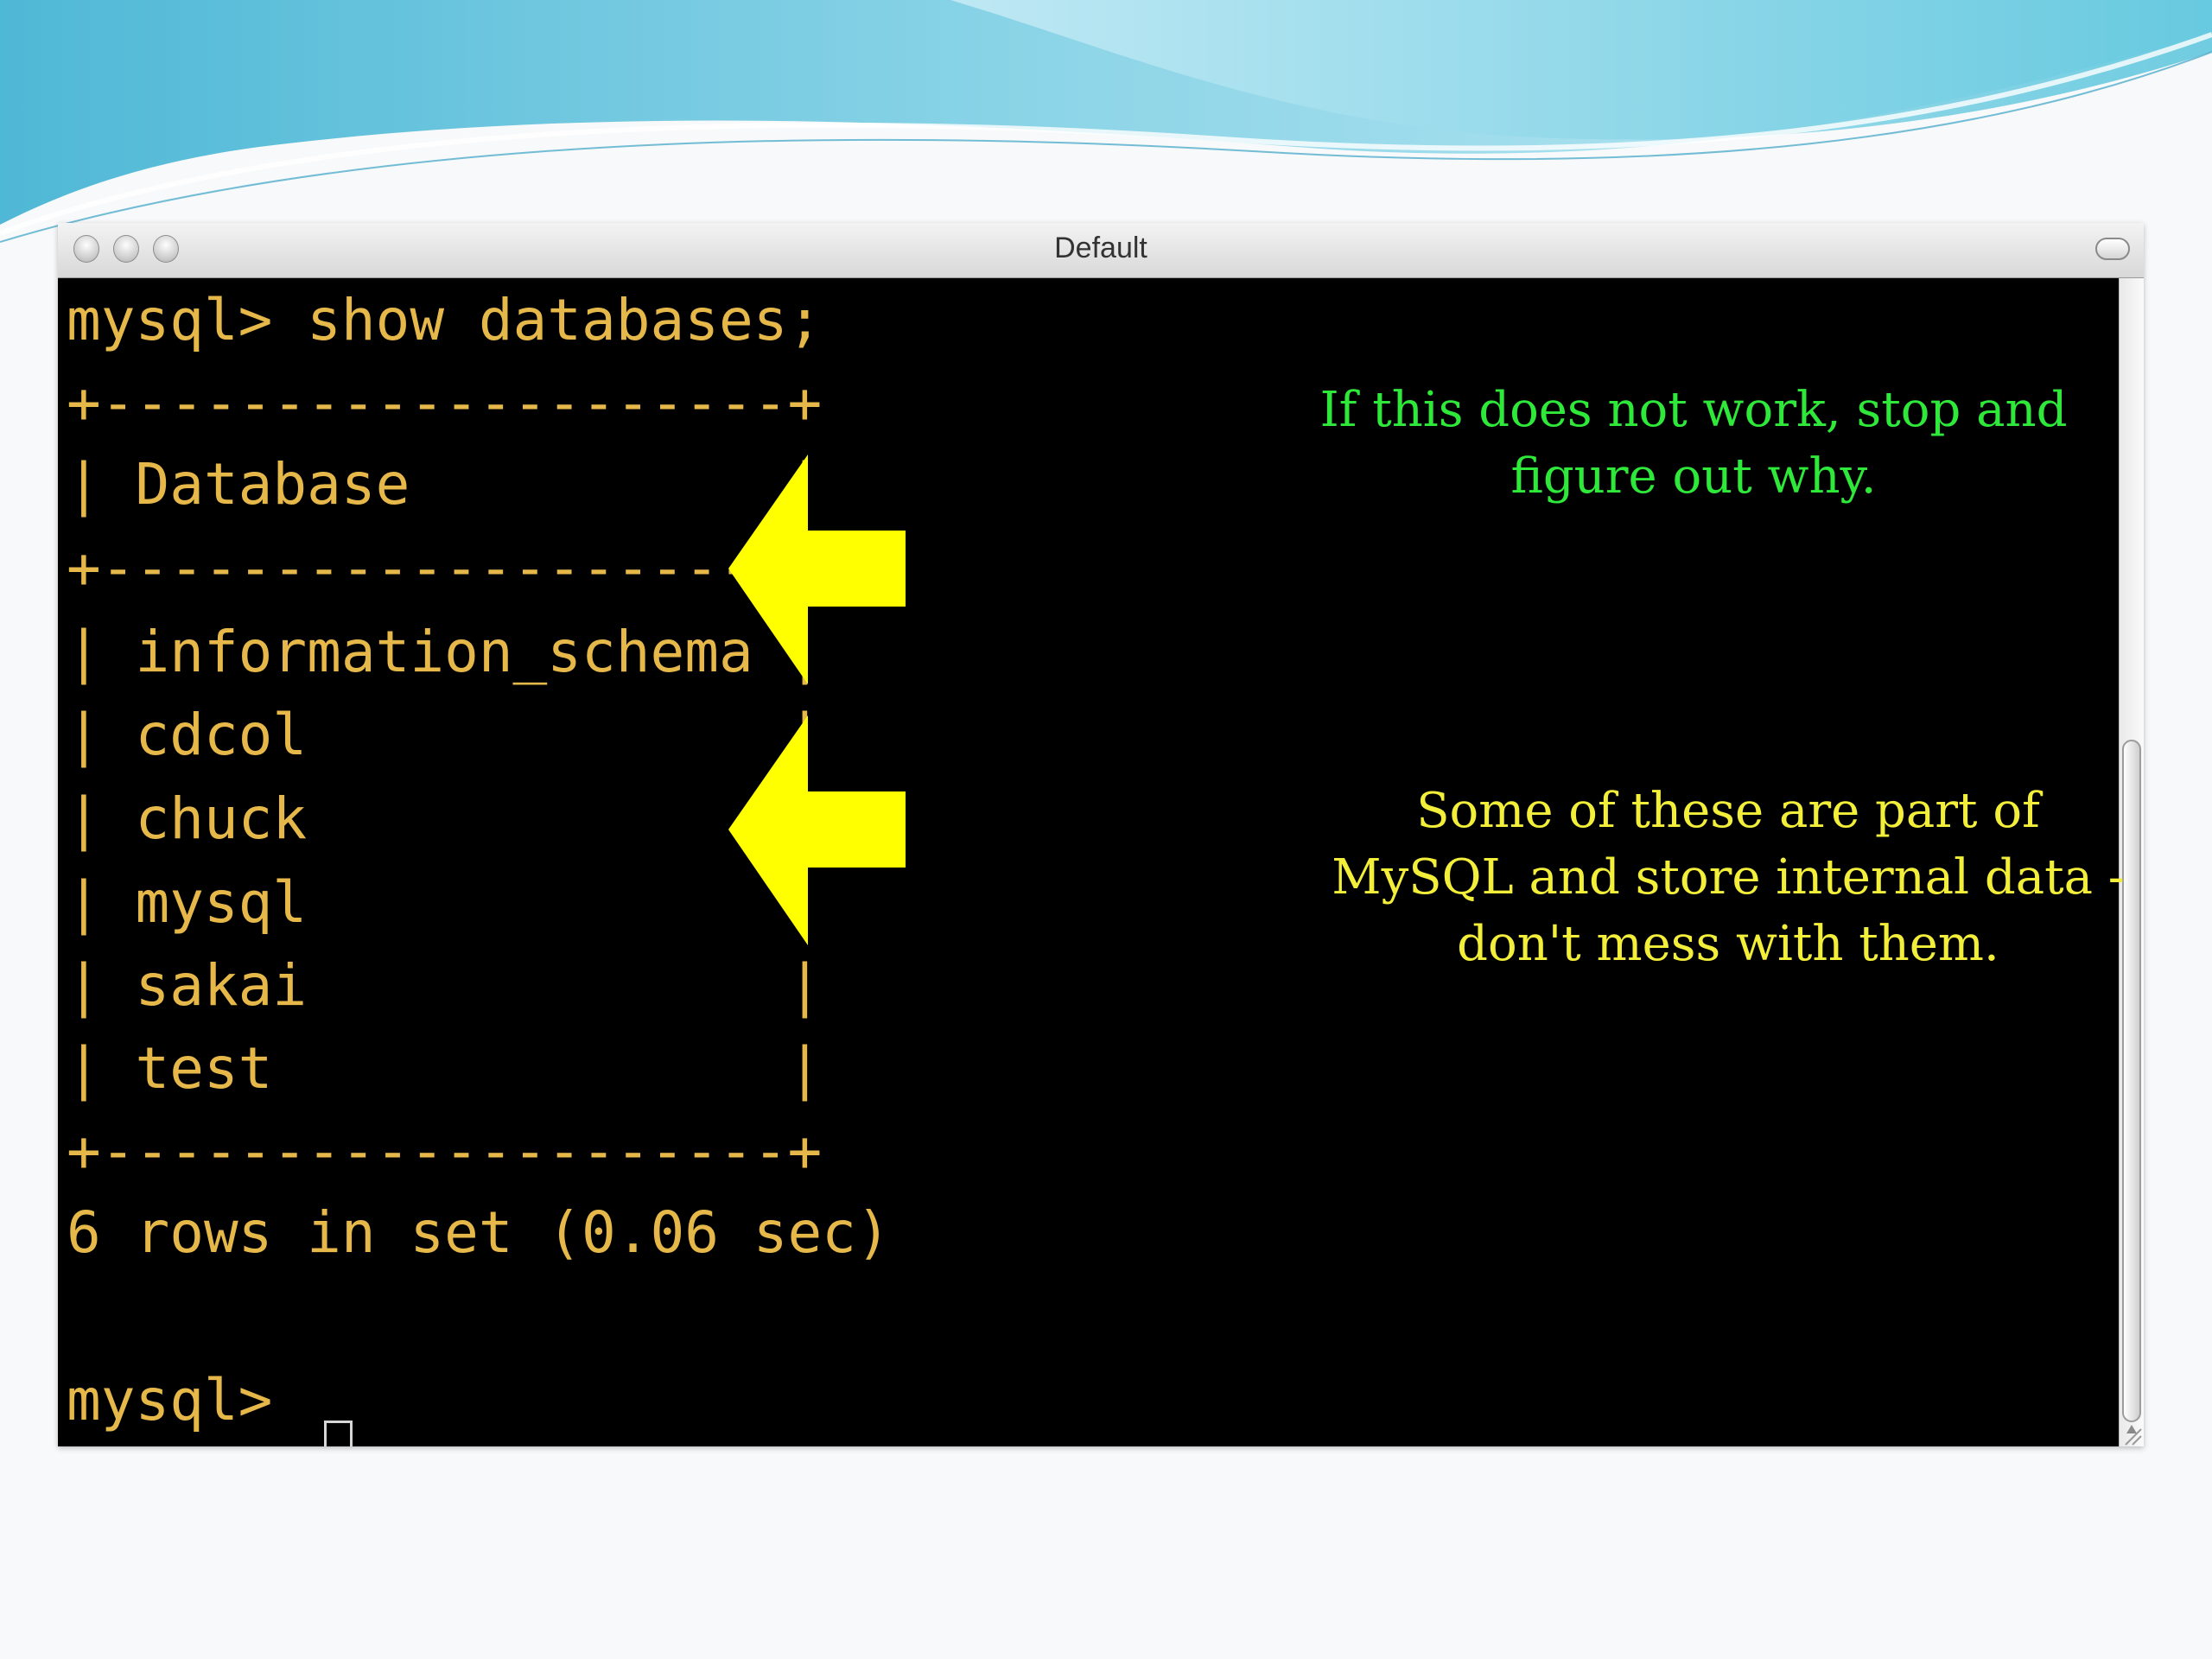 This screenshot has height=1659, width=2212. I want to click on terminal-line: | Database |, so click(445, 484).